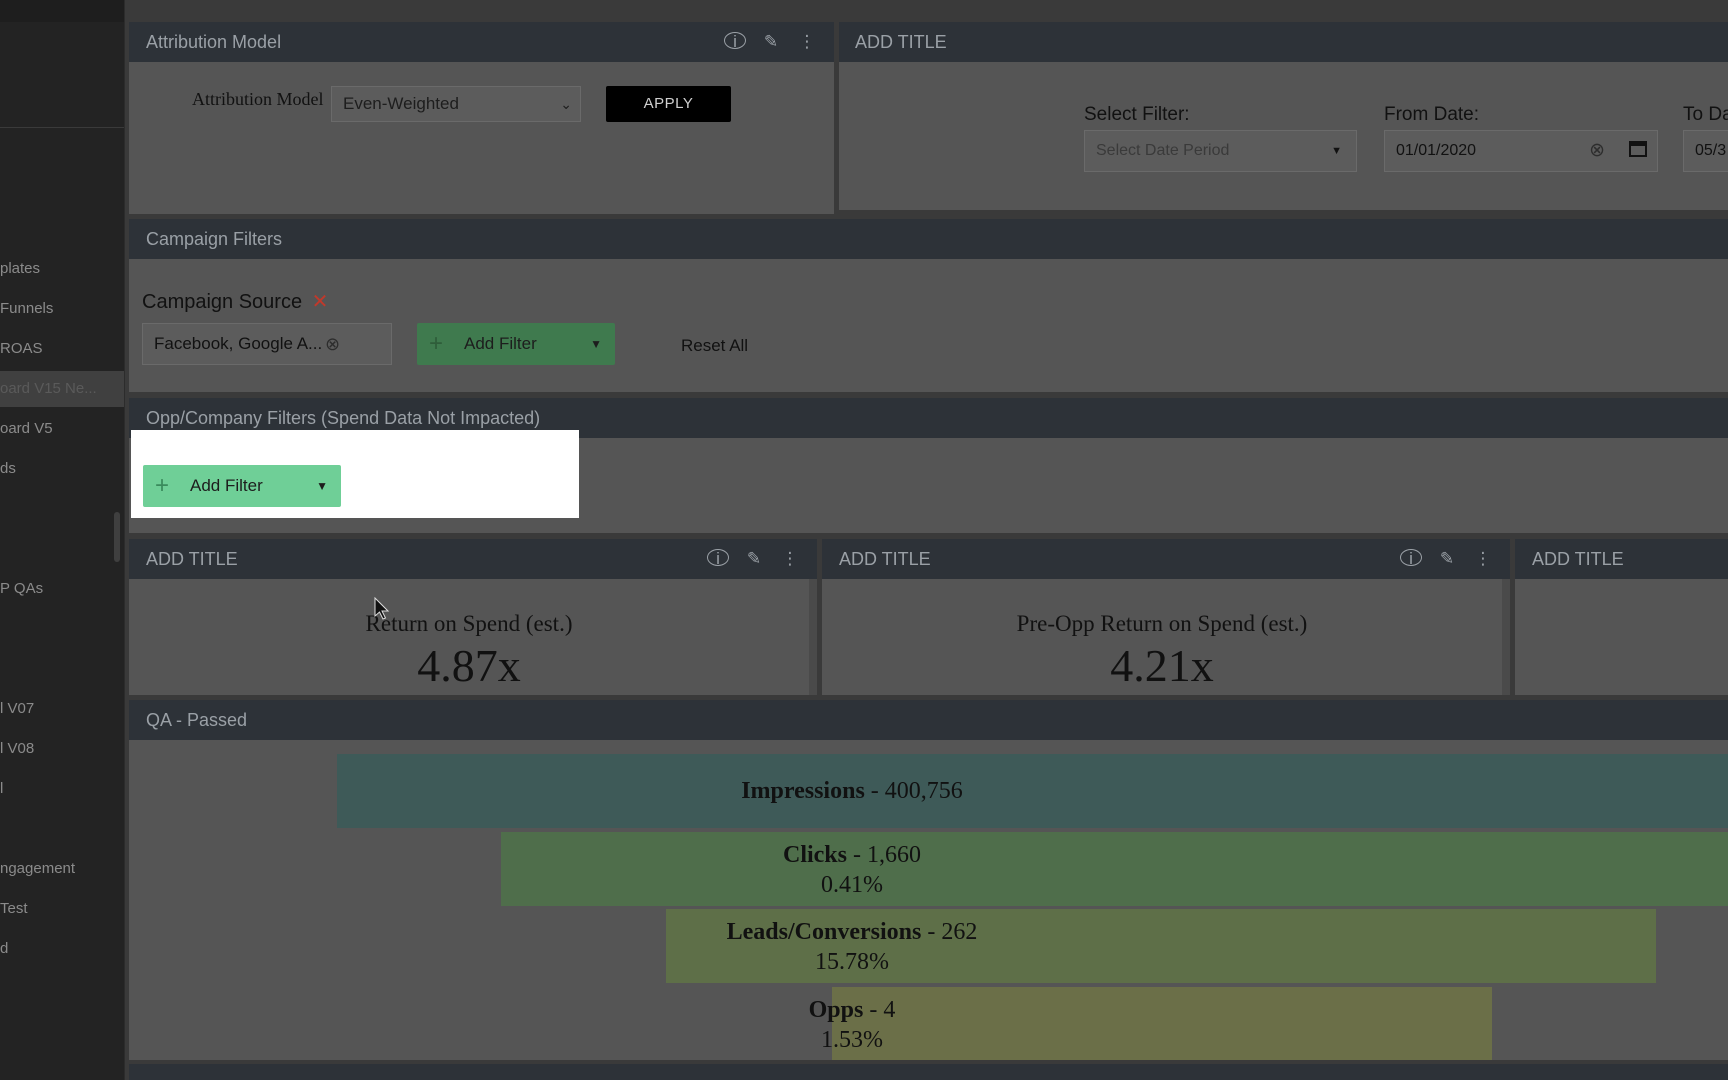 The width and height of the screenshot is (1728, 1080). What do you see at coordinates (928, 720) in the screenshot?
I see `funnel-panel-header: QA - Passed` at bounding box center [928, 720].